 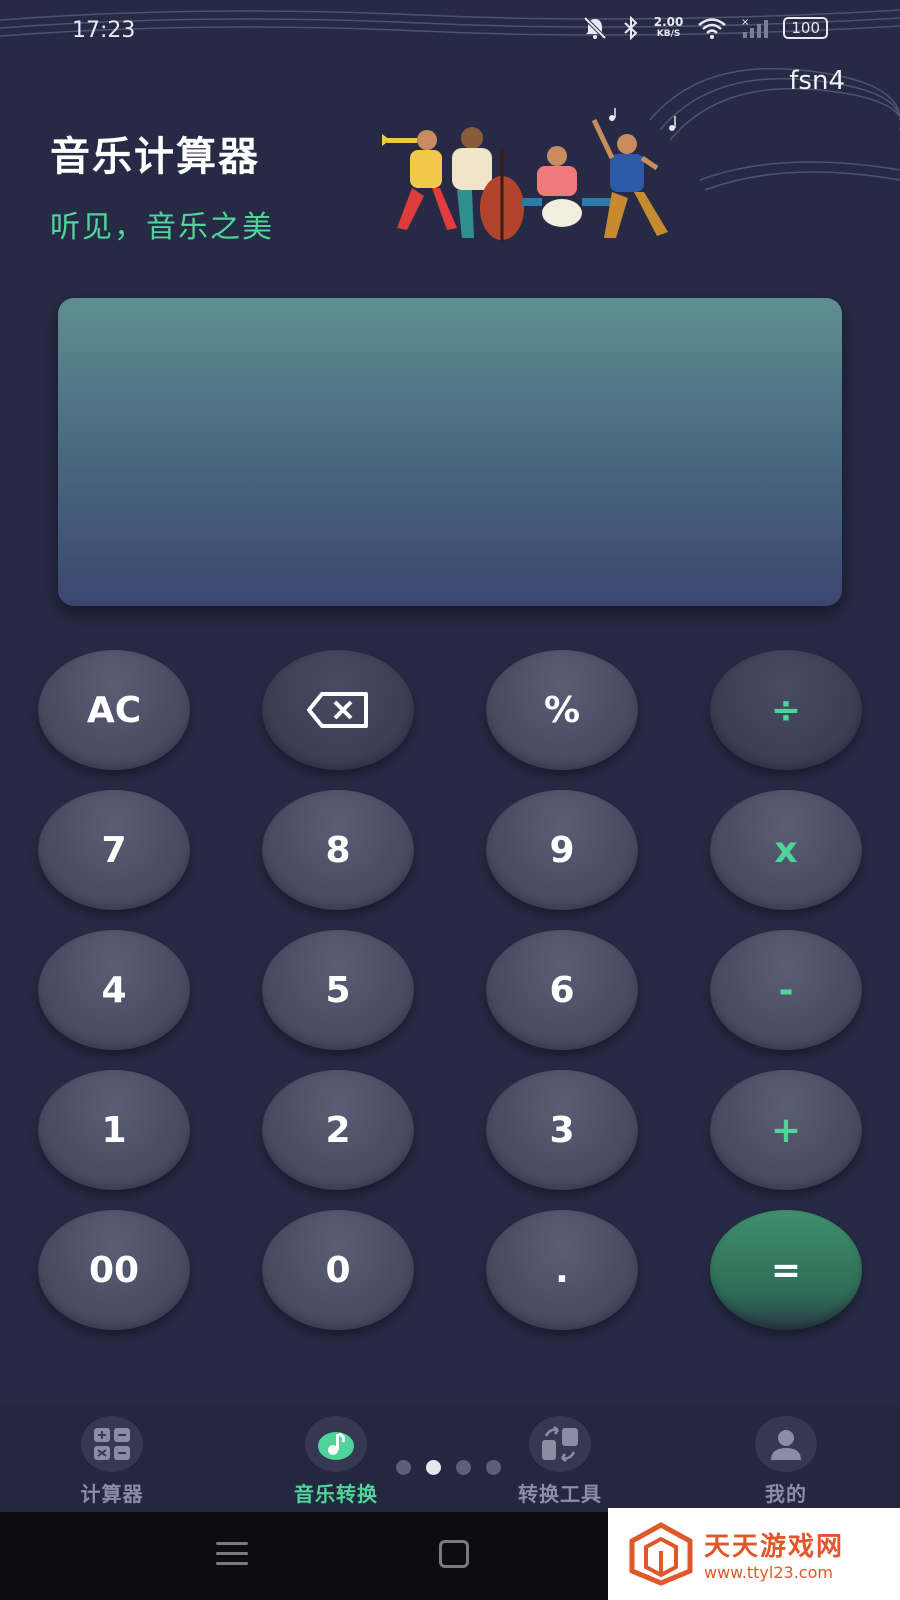 What do you see at coordinates (114, 1130) in the screenshot?
I see `key-1: 1` at bounding box center [114, 1130].